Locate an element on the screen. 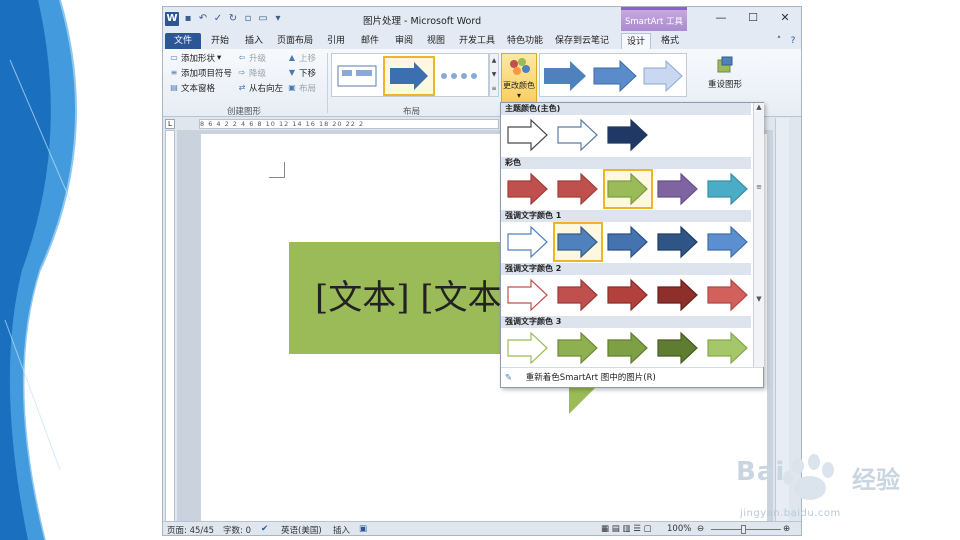 The image size is (960, 540). layout-gallery-scroll: ▲ ▼ ≡ is located at coordinates (494, 75).